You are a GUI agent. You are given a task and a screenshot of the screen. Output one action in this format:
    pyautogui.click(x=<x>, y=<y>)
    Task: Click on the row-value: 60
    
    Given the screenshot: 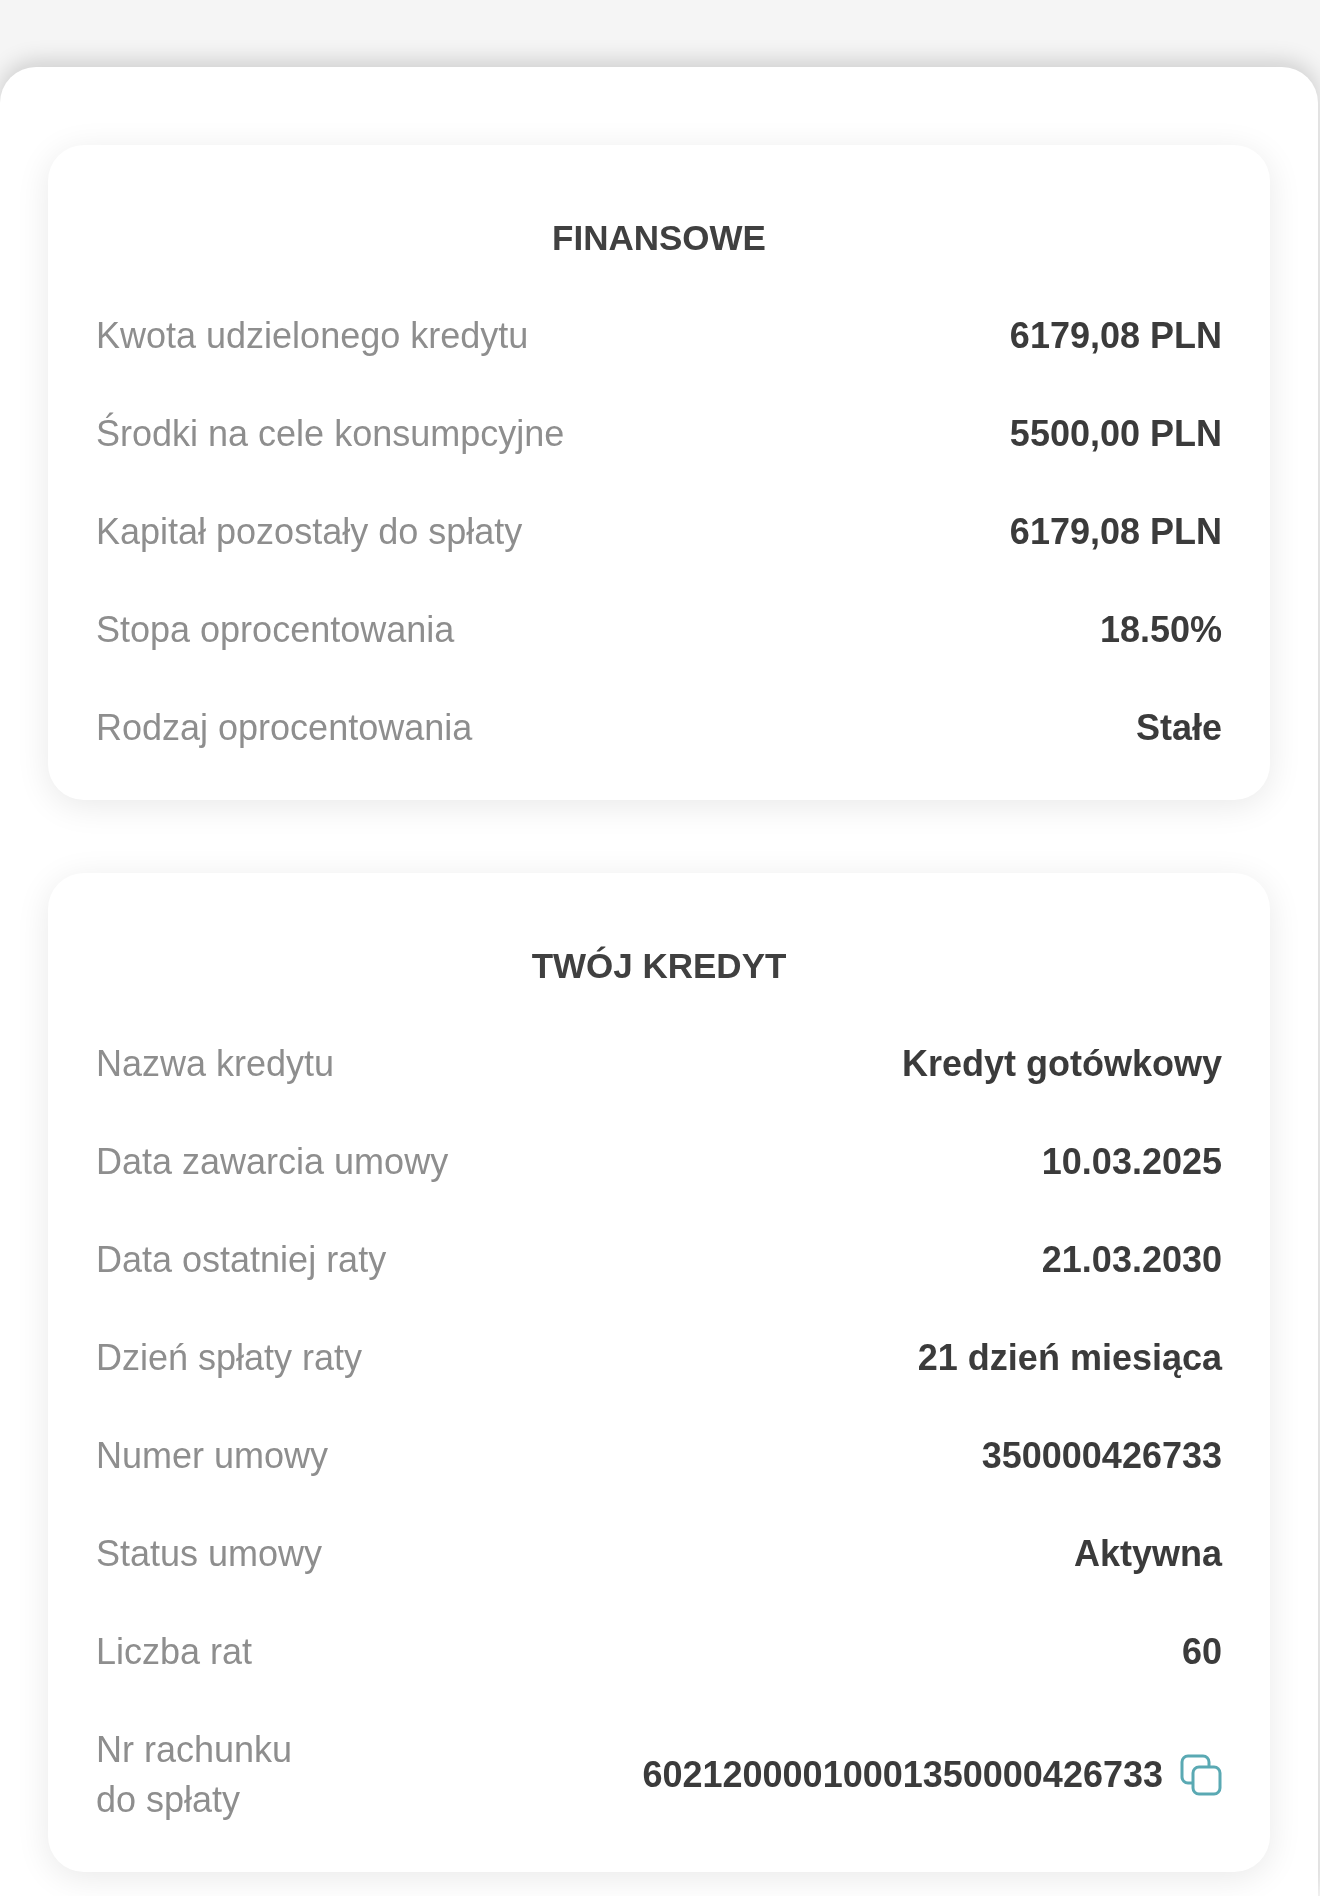 What is the action you would take?
    pyautogui.click(x=1201, y=1652)
    